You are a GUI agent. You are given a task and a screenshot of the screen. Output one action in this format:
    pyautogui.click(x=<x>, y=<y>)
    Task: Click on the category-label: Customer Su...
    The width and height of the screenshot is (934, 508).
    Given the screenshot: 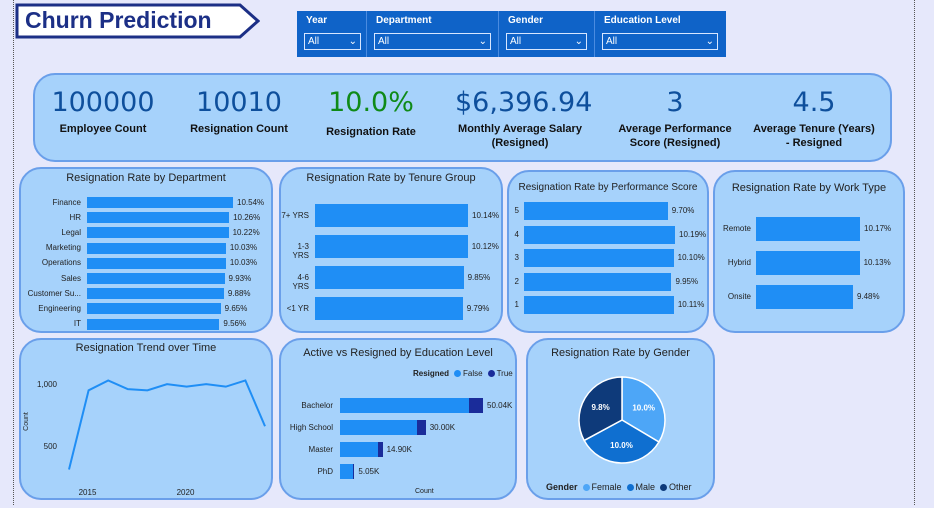 What is the action you would take?
    pyautogui.click(x=54, y=293)
    